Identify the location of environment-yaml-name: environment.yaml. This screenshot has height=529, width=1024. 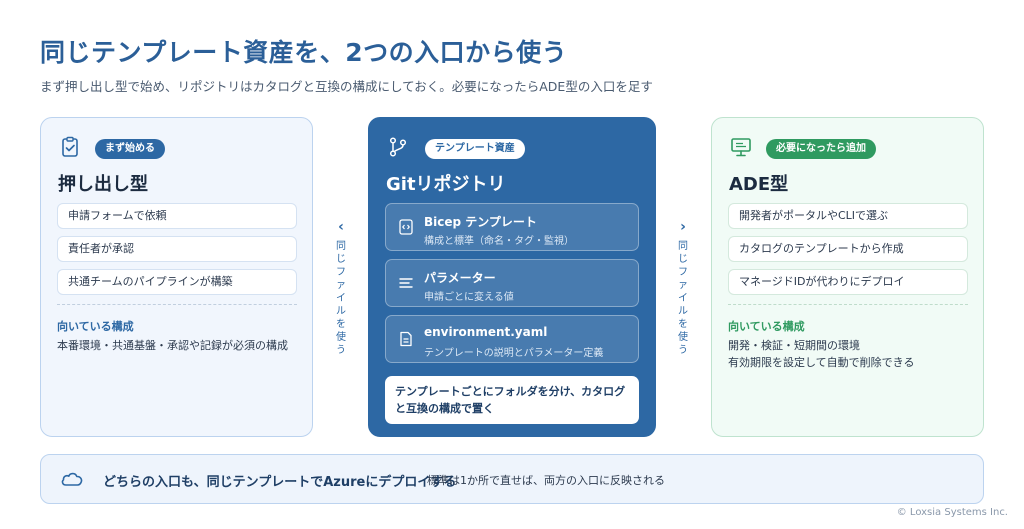
(486, 332).